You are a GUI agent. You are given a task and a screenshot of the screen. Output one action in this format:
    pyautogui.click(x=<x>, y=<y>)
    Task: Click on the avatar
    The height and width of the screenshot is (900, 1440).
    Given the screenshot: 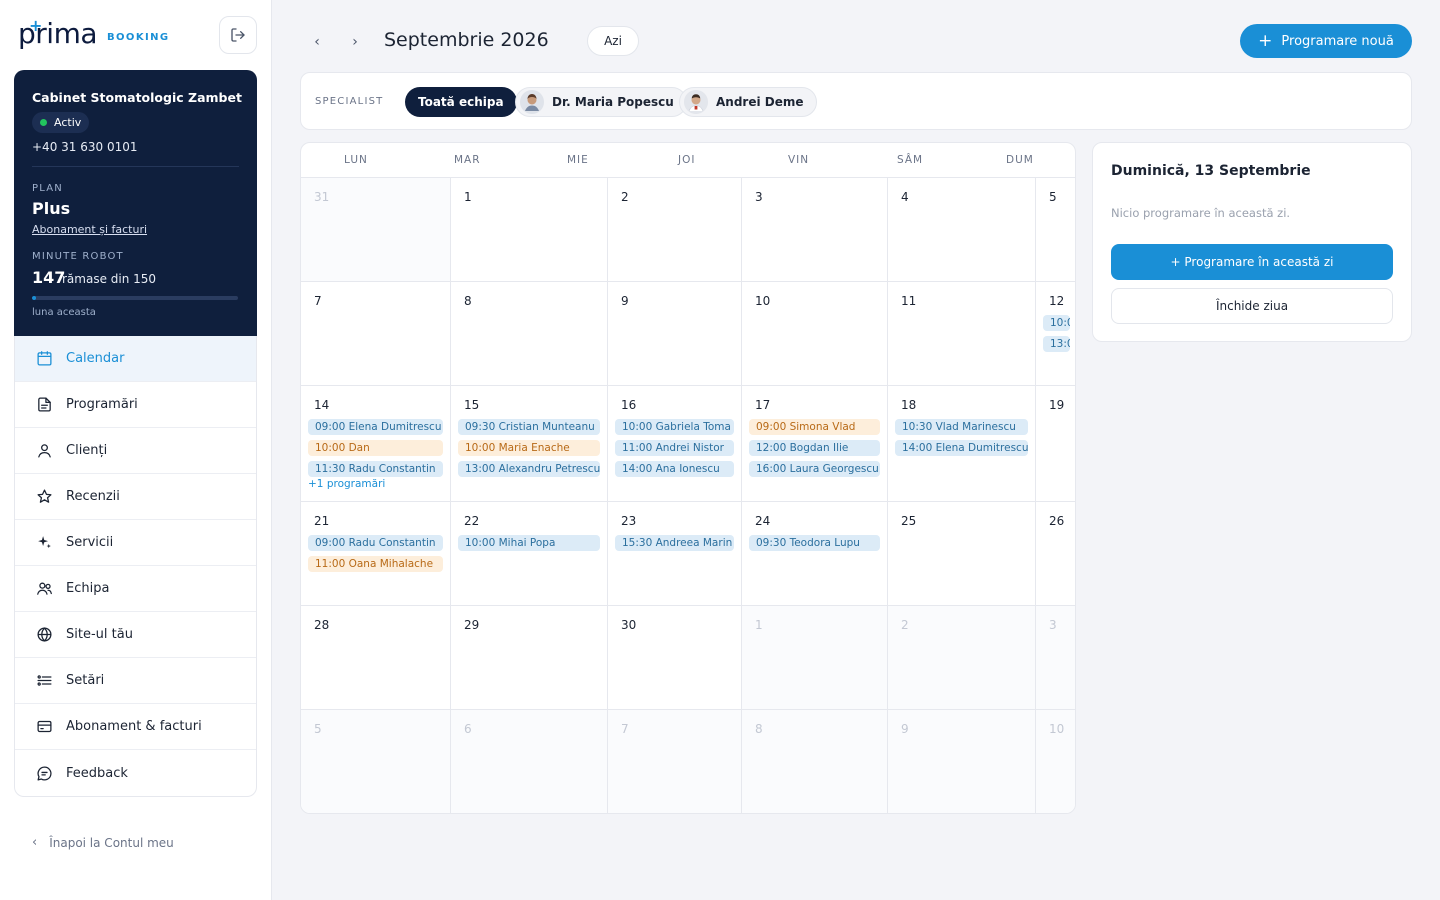 What is the action you would take?
    pyautogui.click(x=532, y=102)
    